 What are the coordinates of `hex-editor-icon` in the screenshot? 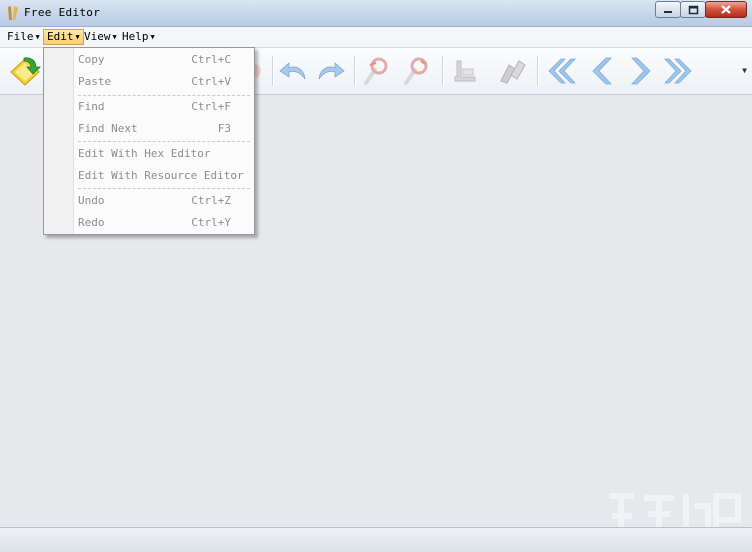 It's located at (465, 71).